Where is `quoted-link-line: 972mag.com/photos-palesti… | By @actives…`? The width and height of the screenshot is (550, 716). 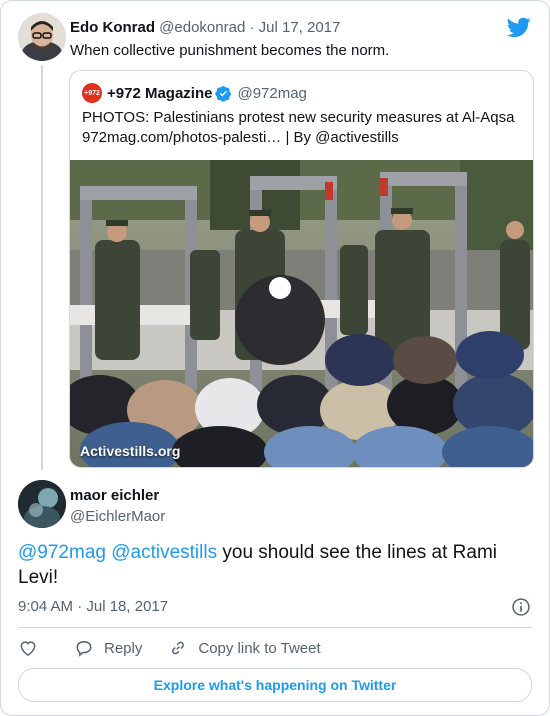 quoted-link-line: 972mag.com/photos-palesti… | By @actives… is located at coordinates (302, 138).